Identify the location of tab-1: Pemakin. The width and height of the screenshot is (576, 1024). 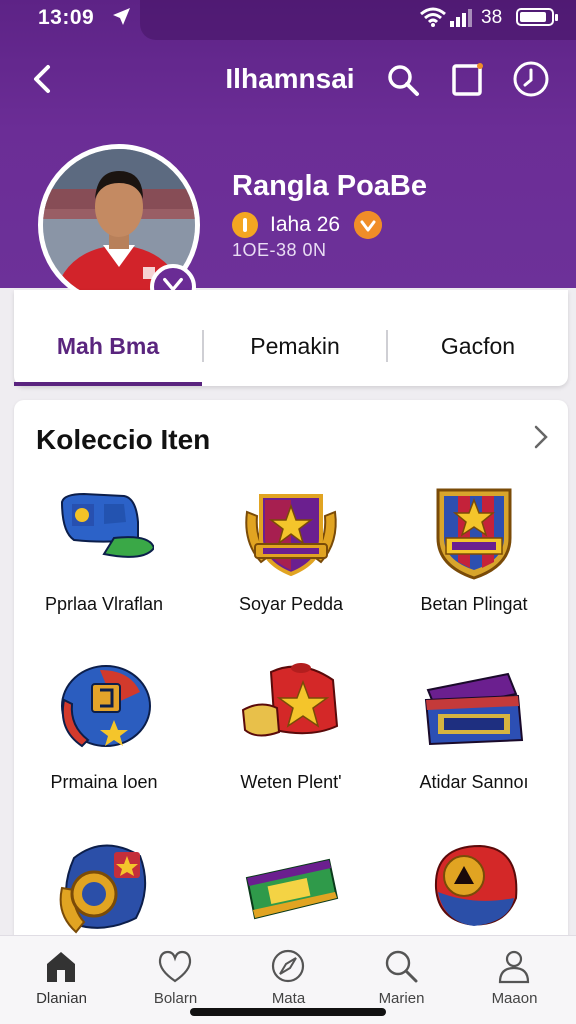
(295, 338).